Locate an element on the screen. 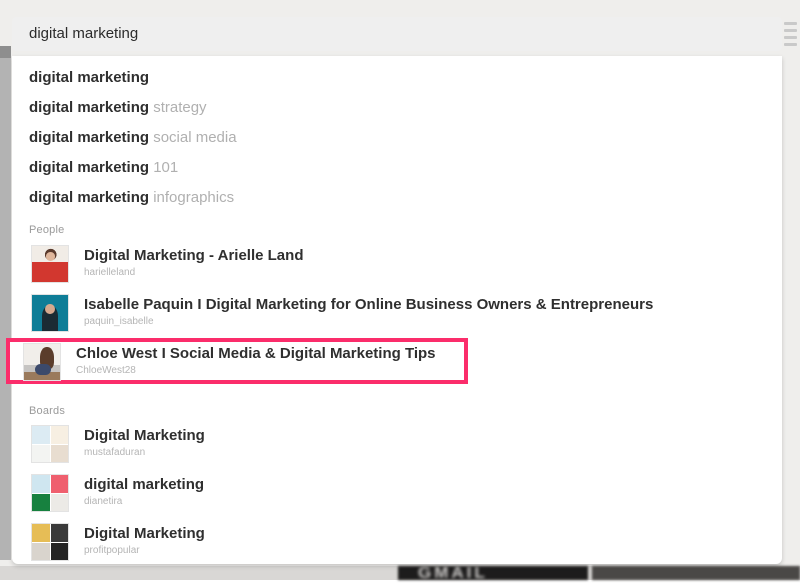 Image resolution: width=800 pixels, height=583 pixels. backdrop-block-right is located at coordinates (696, 573).